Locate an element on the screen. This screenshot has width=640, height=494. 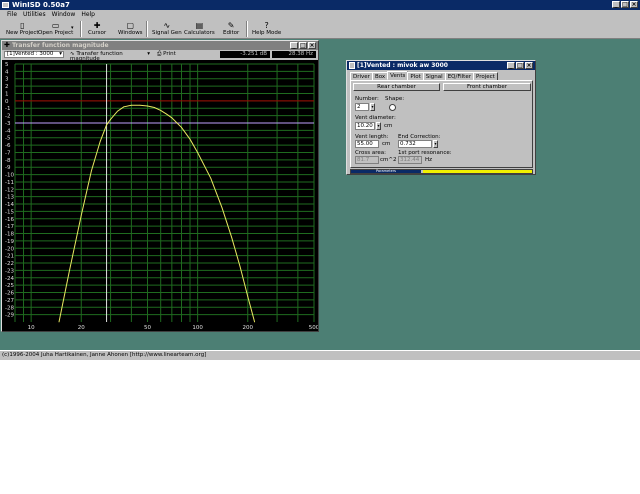
tab-vents: Vents is located at coordinates (398, 75).